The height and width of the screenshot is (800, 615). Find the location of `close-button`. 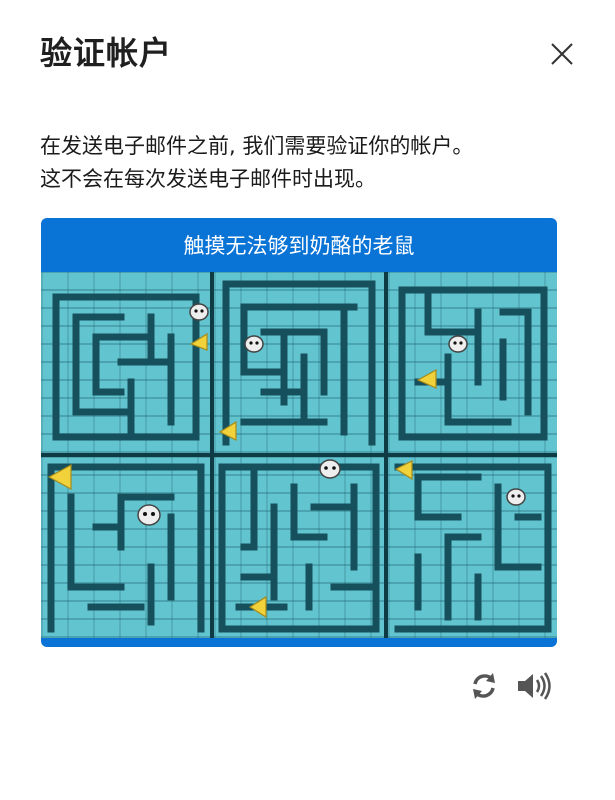

close-button is located at coordinates (562, 54).